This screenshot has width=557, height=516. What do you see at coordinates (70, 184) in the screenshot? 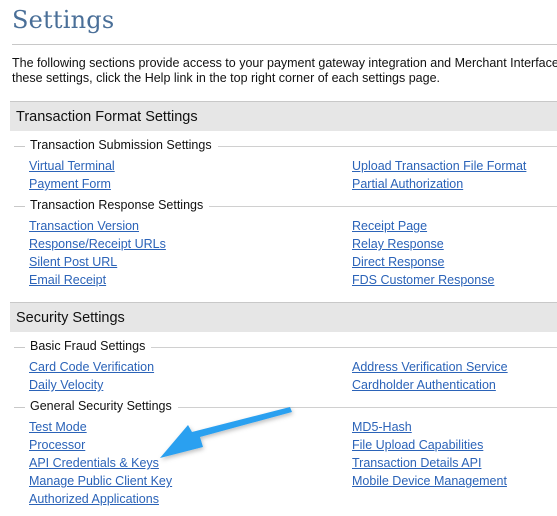
I see `link-payment-form: Payment Form` at bounding box center [70, 184].